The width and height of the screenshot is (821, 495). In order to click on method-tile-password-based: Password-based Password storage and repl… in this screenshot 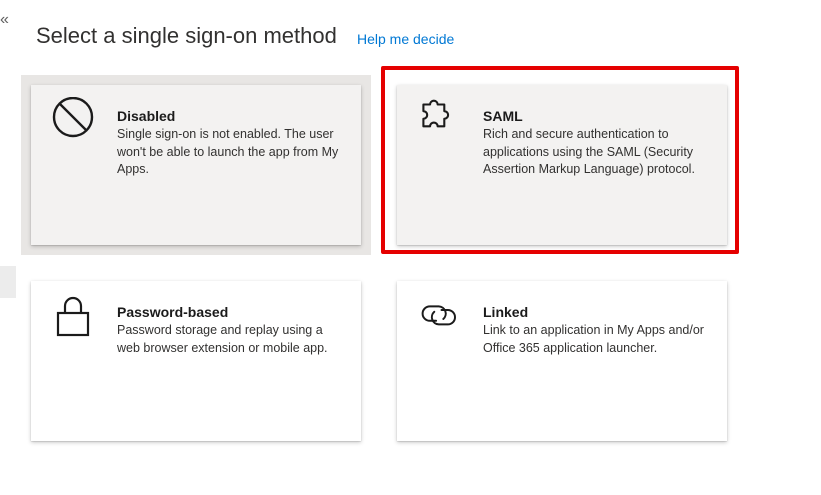, I will do `click(196, 361)`.